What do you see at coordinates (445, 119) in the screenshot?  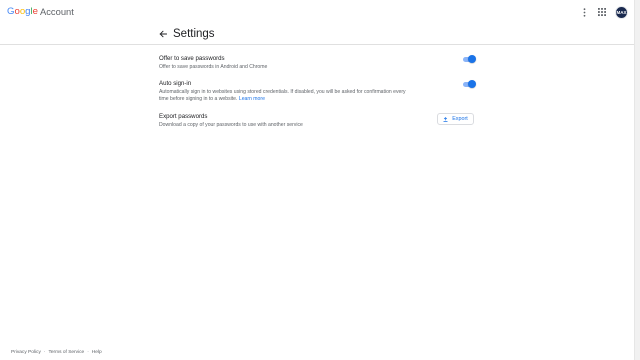 I see `upload-icon` at bounding box center [445, 119].